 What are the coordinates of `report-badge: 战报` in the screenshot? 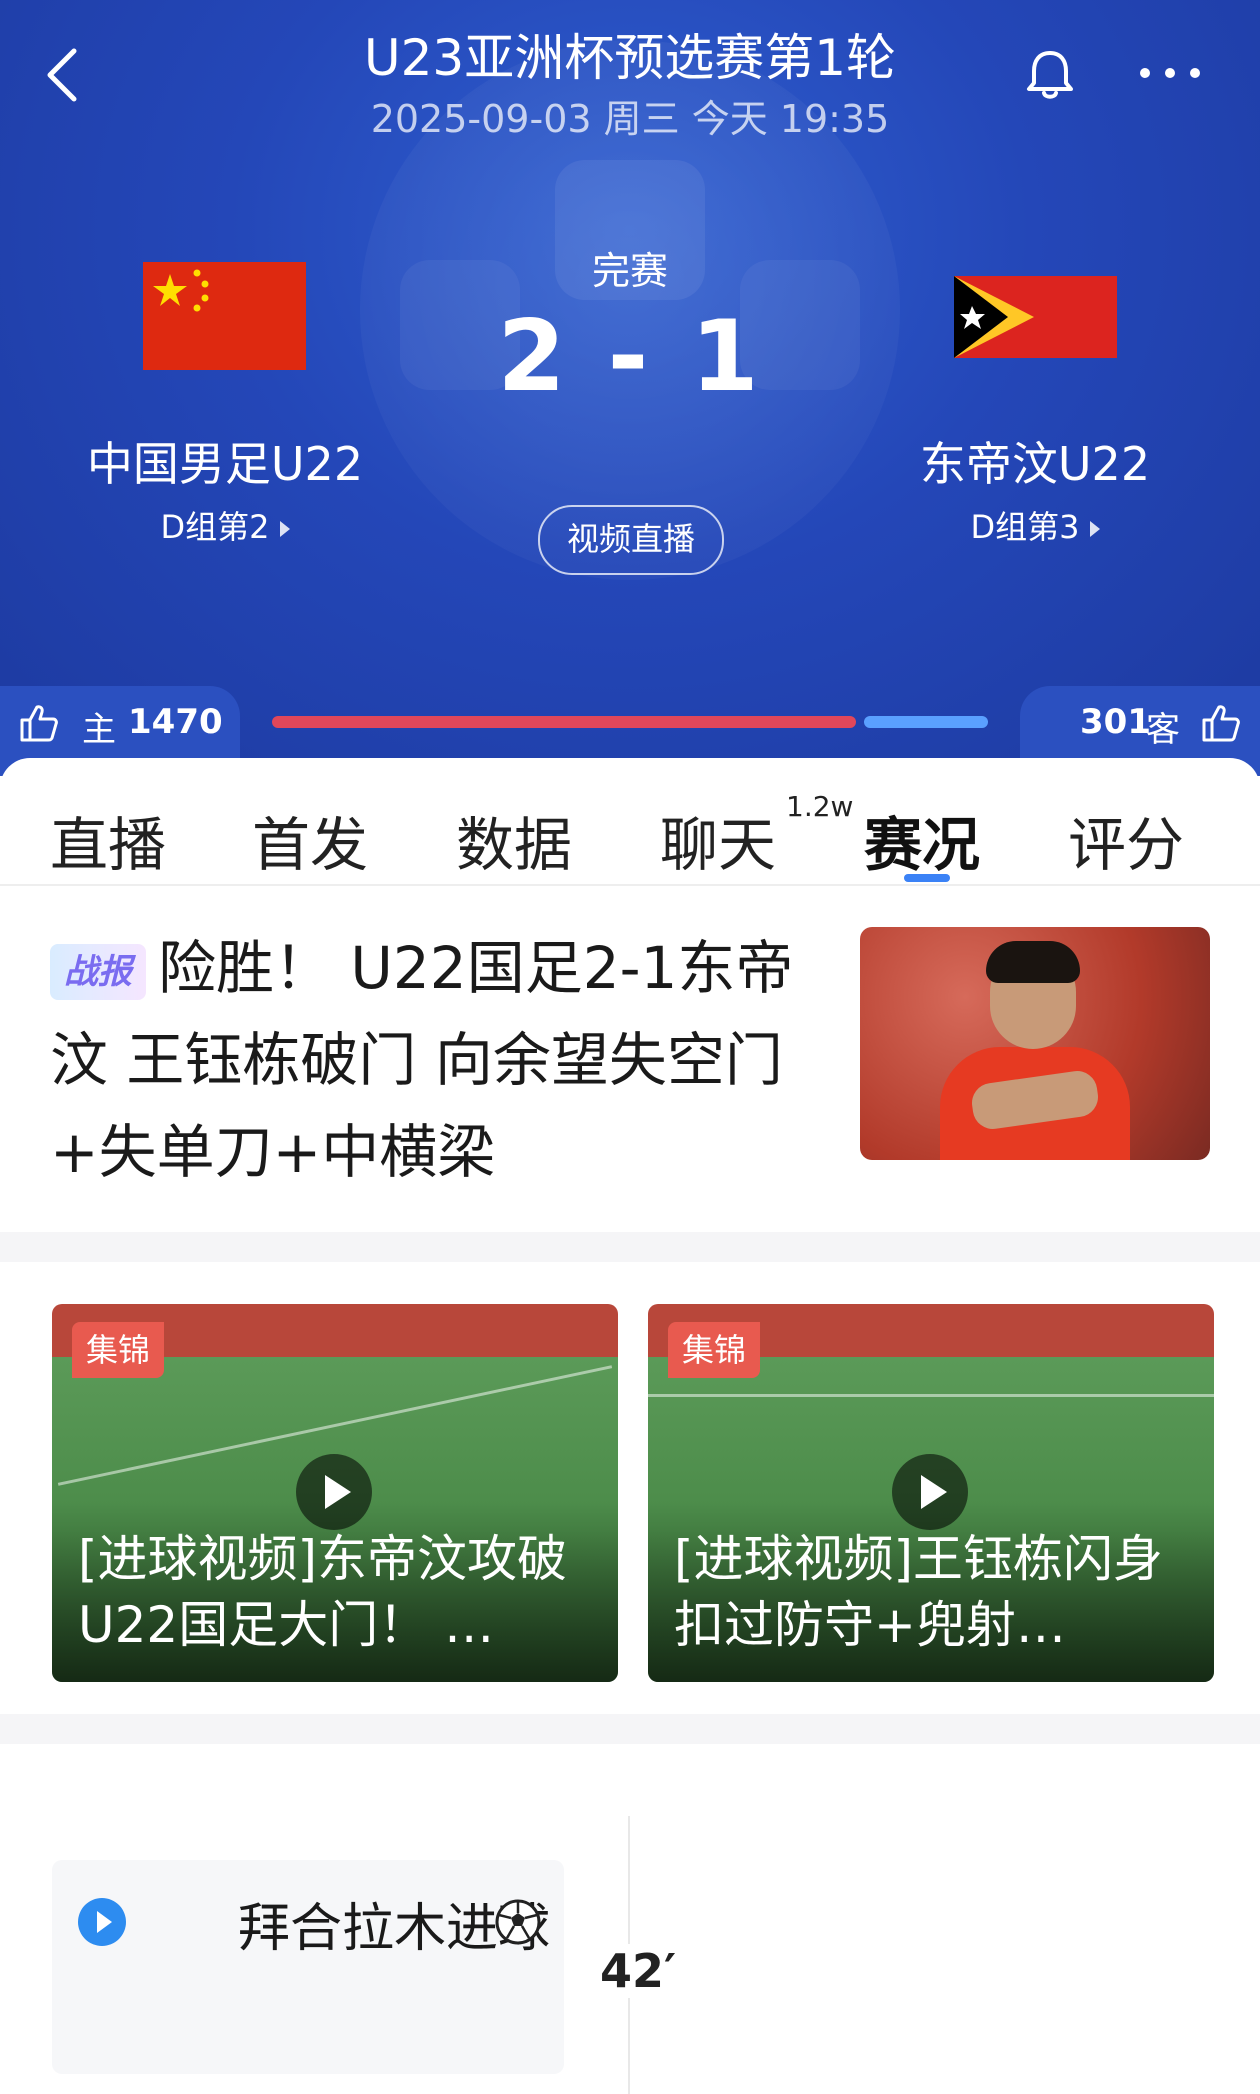 It's located at (98, 971).